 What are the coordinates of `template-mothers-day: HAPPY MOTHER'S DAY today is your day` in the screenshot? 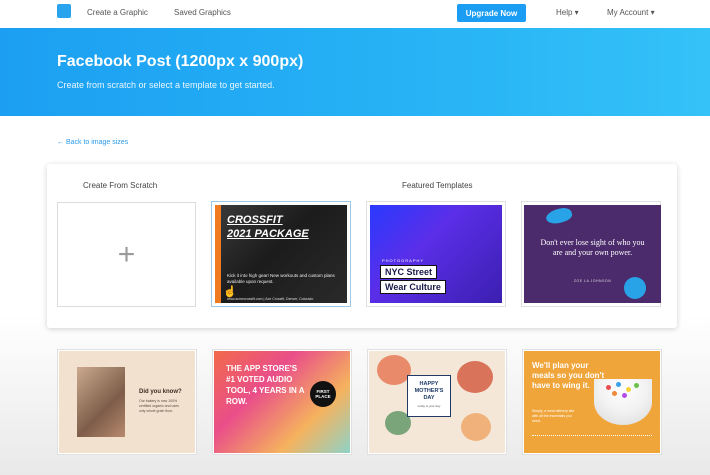 It's located at (437, 402).